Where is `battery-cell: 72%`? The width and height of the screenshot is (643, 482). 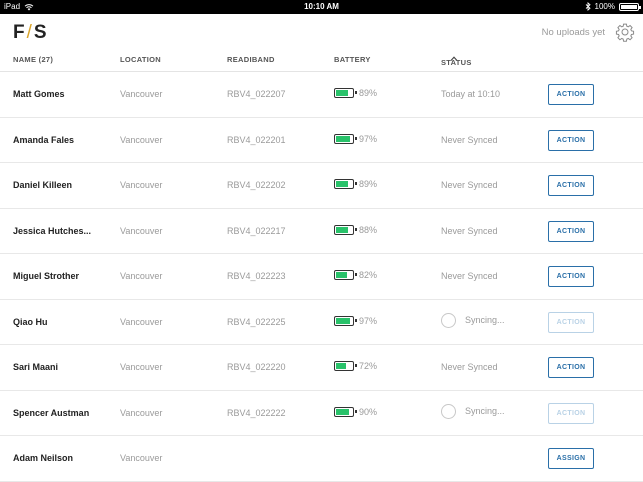 battery-cell: 72% is located at coordinates (355, 366).